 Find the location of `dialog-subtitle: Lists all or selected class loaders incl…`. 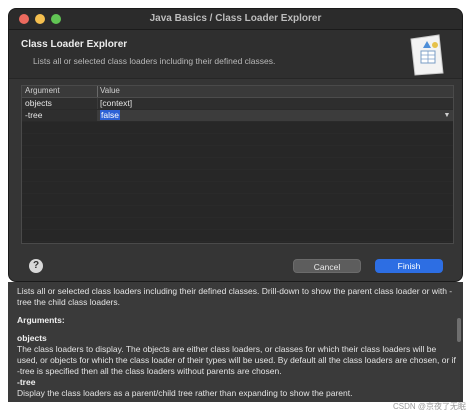

dialog-subtitle: Lists all or selected class loaders incl… is located at coordinates (154, 61).